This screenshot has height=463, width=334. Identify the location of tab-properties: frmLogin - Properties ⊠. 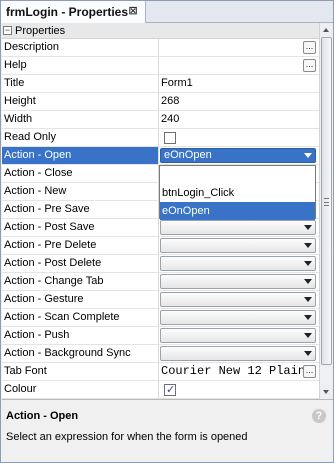
(73, 12).